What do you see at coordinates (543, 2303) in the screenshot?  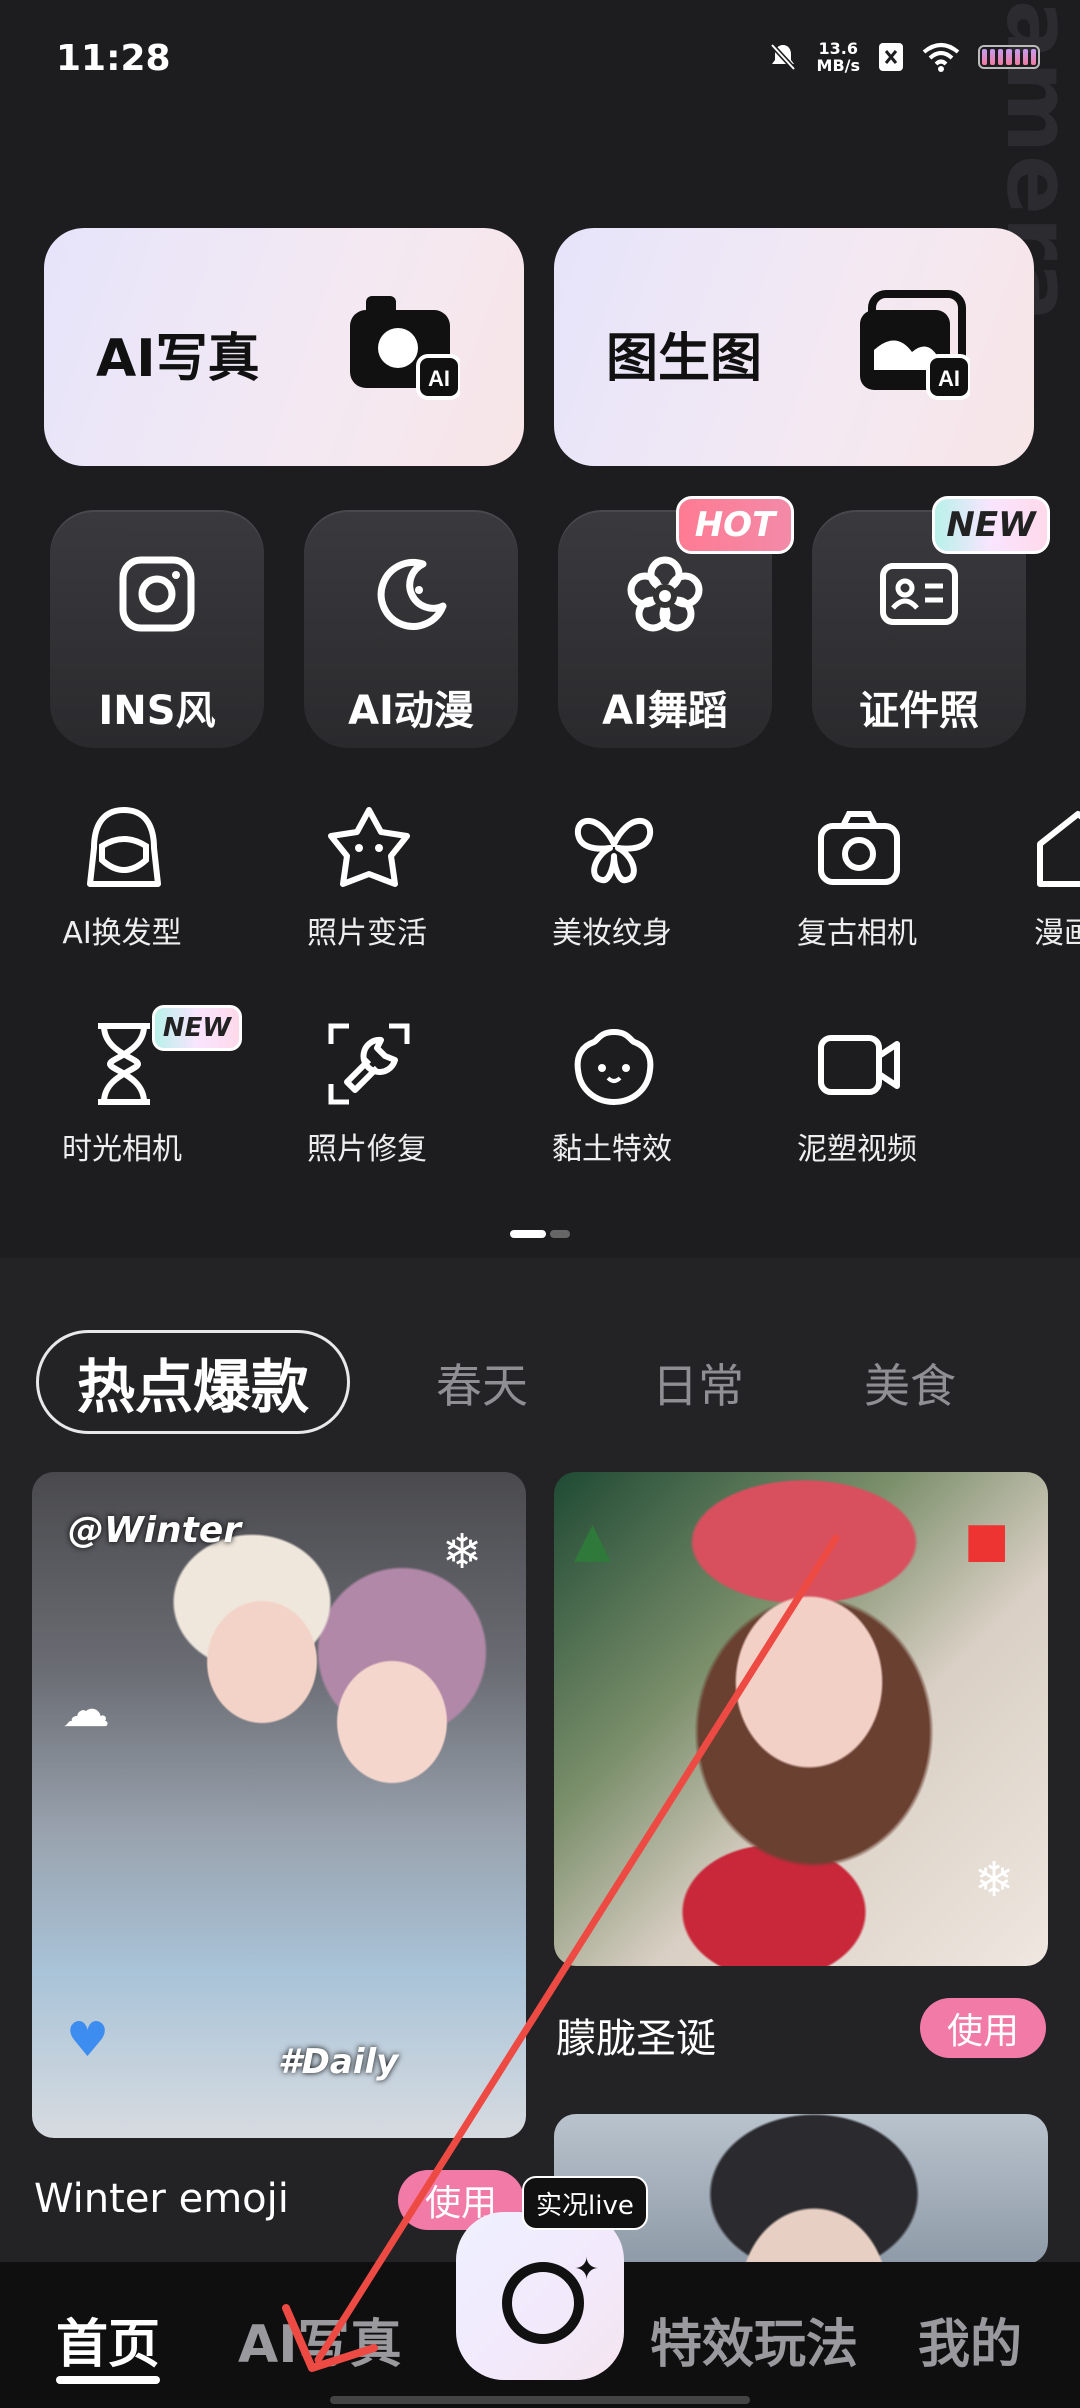 I see `camera-lens-icon` at bounding box center [543, 2303].